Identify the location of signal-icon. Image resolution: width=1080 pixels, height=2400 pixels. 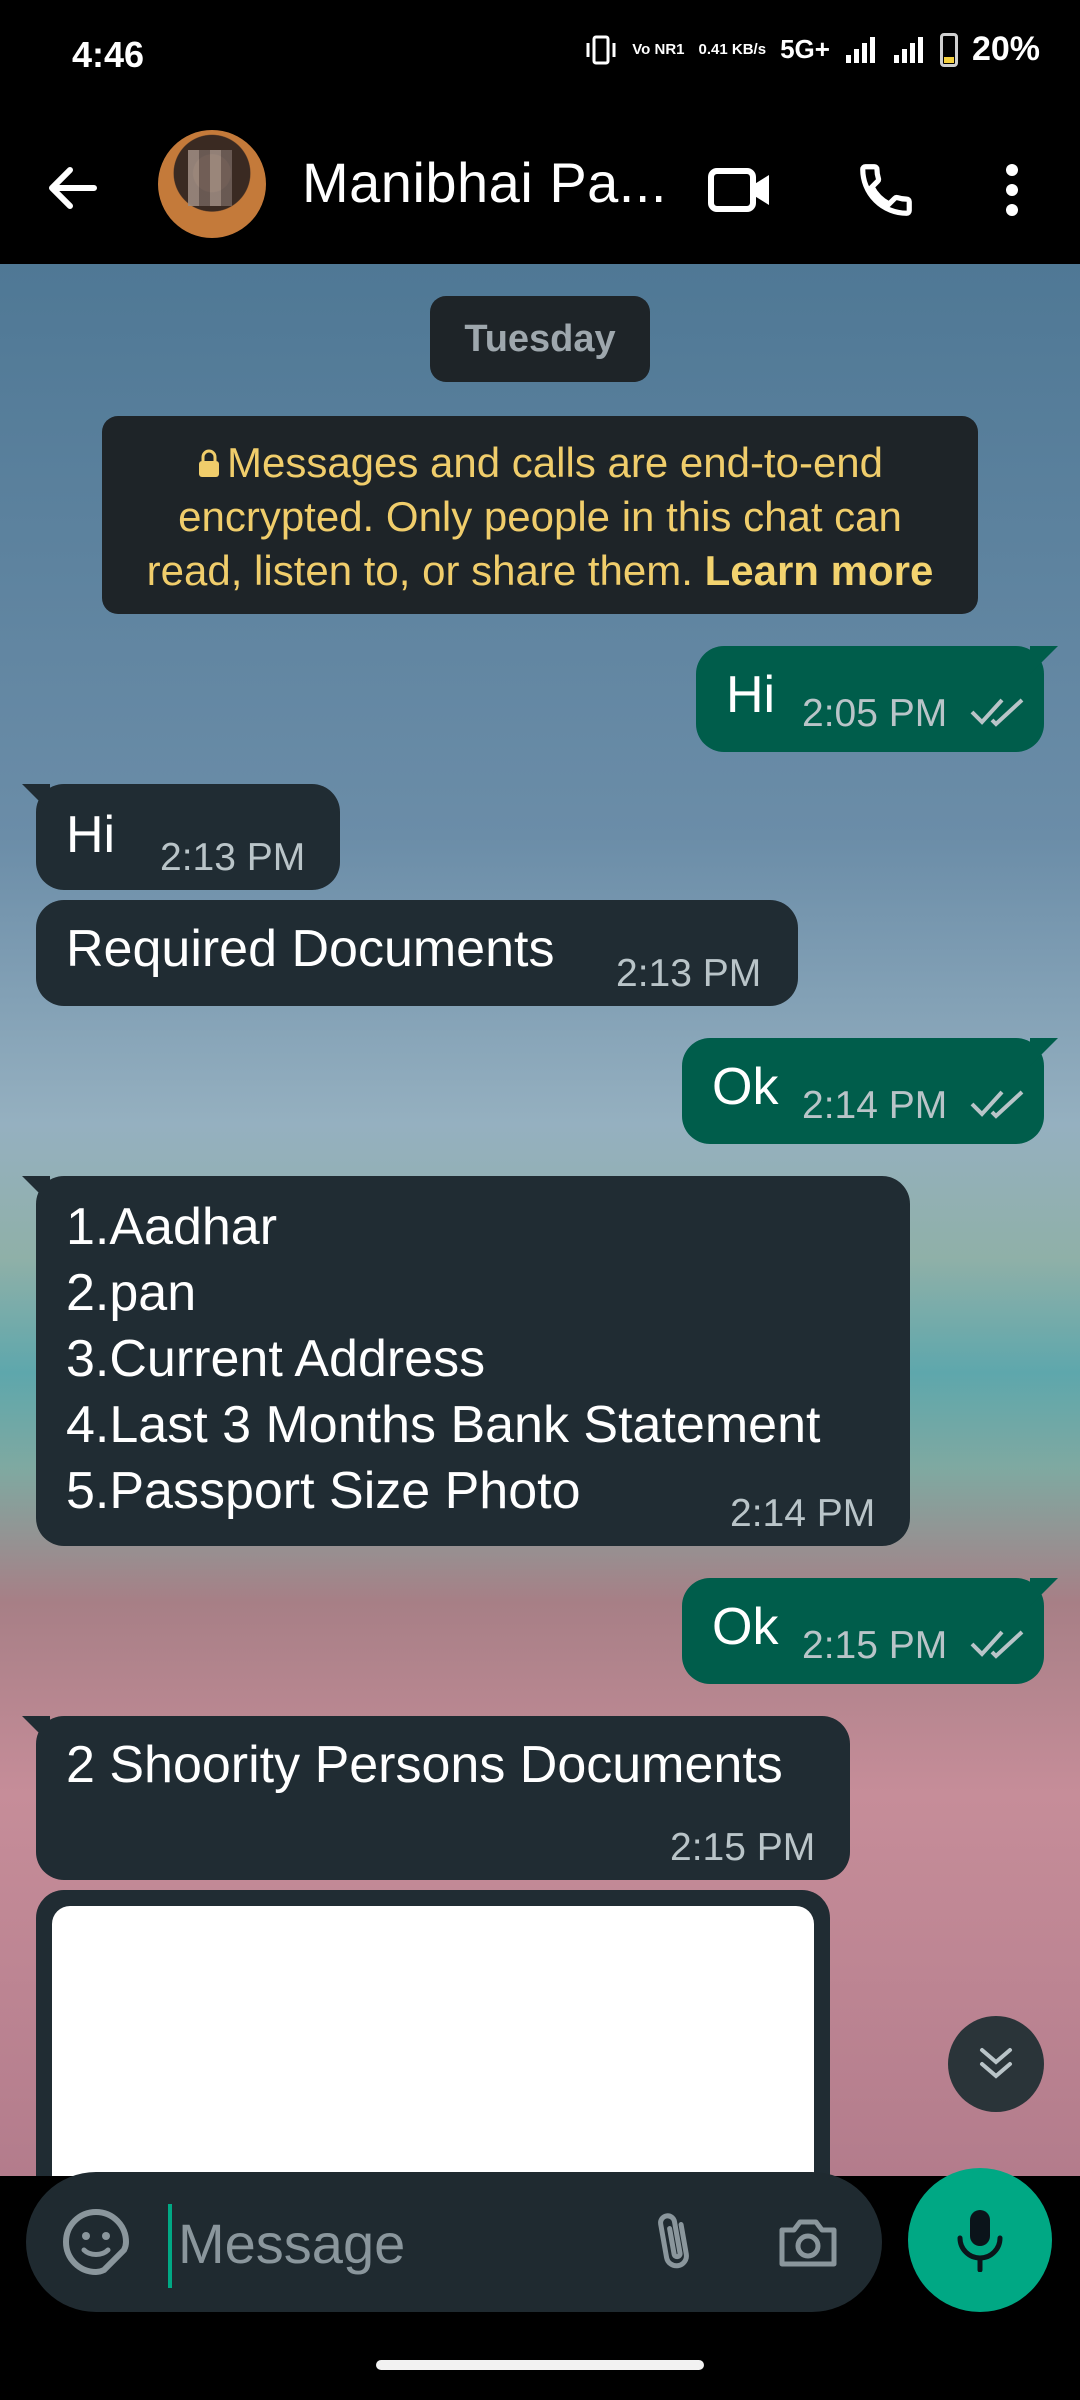
(860, 49).